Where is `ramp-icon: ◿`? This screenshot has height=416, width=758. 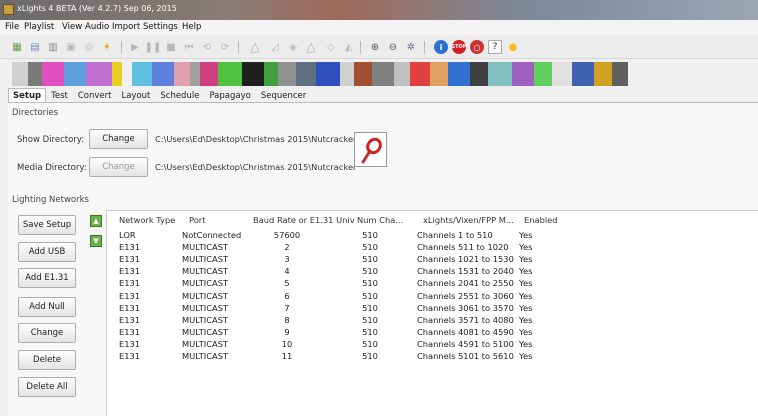 ramp-icon: ◿ is located at coordinates (275, 47).